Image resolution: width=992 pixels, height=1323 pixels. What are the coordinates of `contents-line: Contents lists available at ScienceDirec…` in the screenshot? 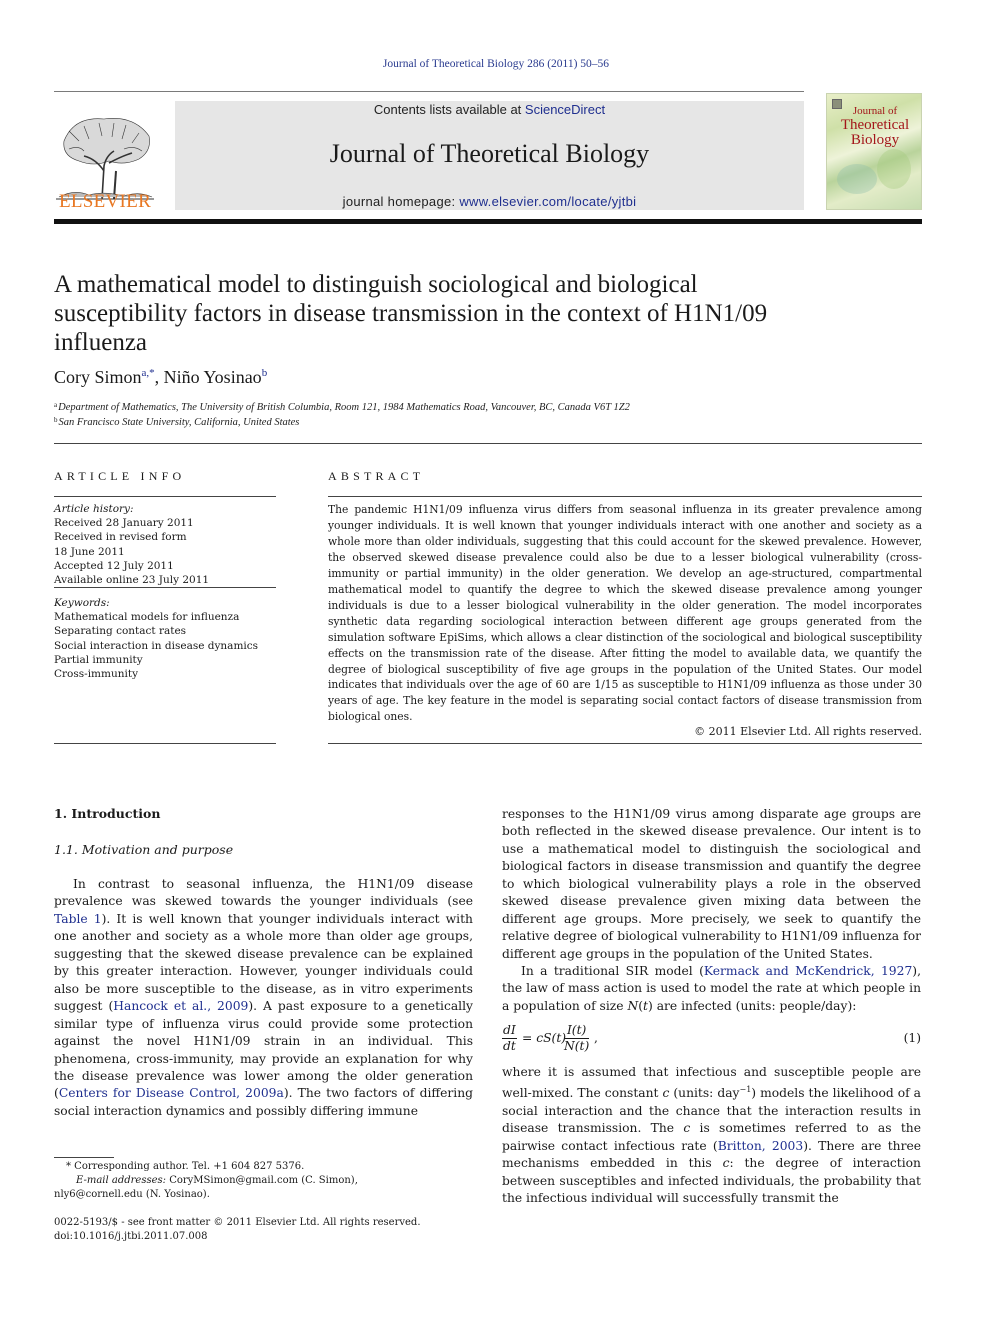 It's located at (489, 109).